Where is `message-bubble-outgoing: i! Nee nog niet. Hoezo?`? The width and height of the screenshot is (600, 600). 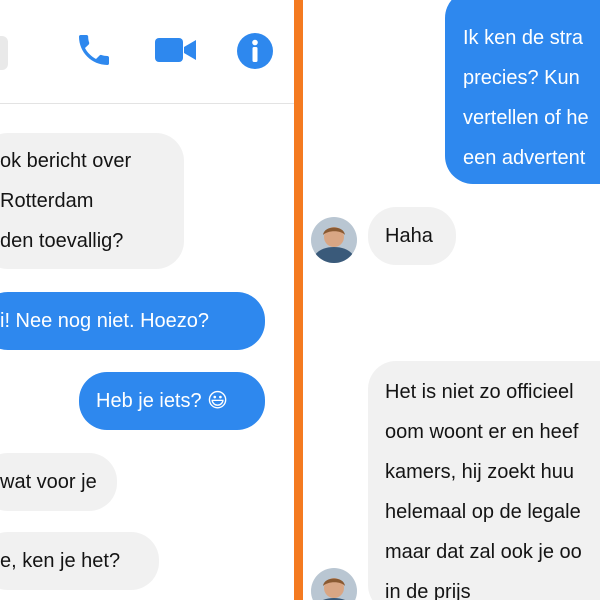 message-bubble-outgoing: i! Nee nog niet. Hoezo? is located at coordinates (132, 321).